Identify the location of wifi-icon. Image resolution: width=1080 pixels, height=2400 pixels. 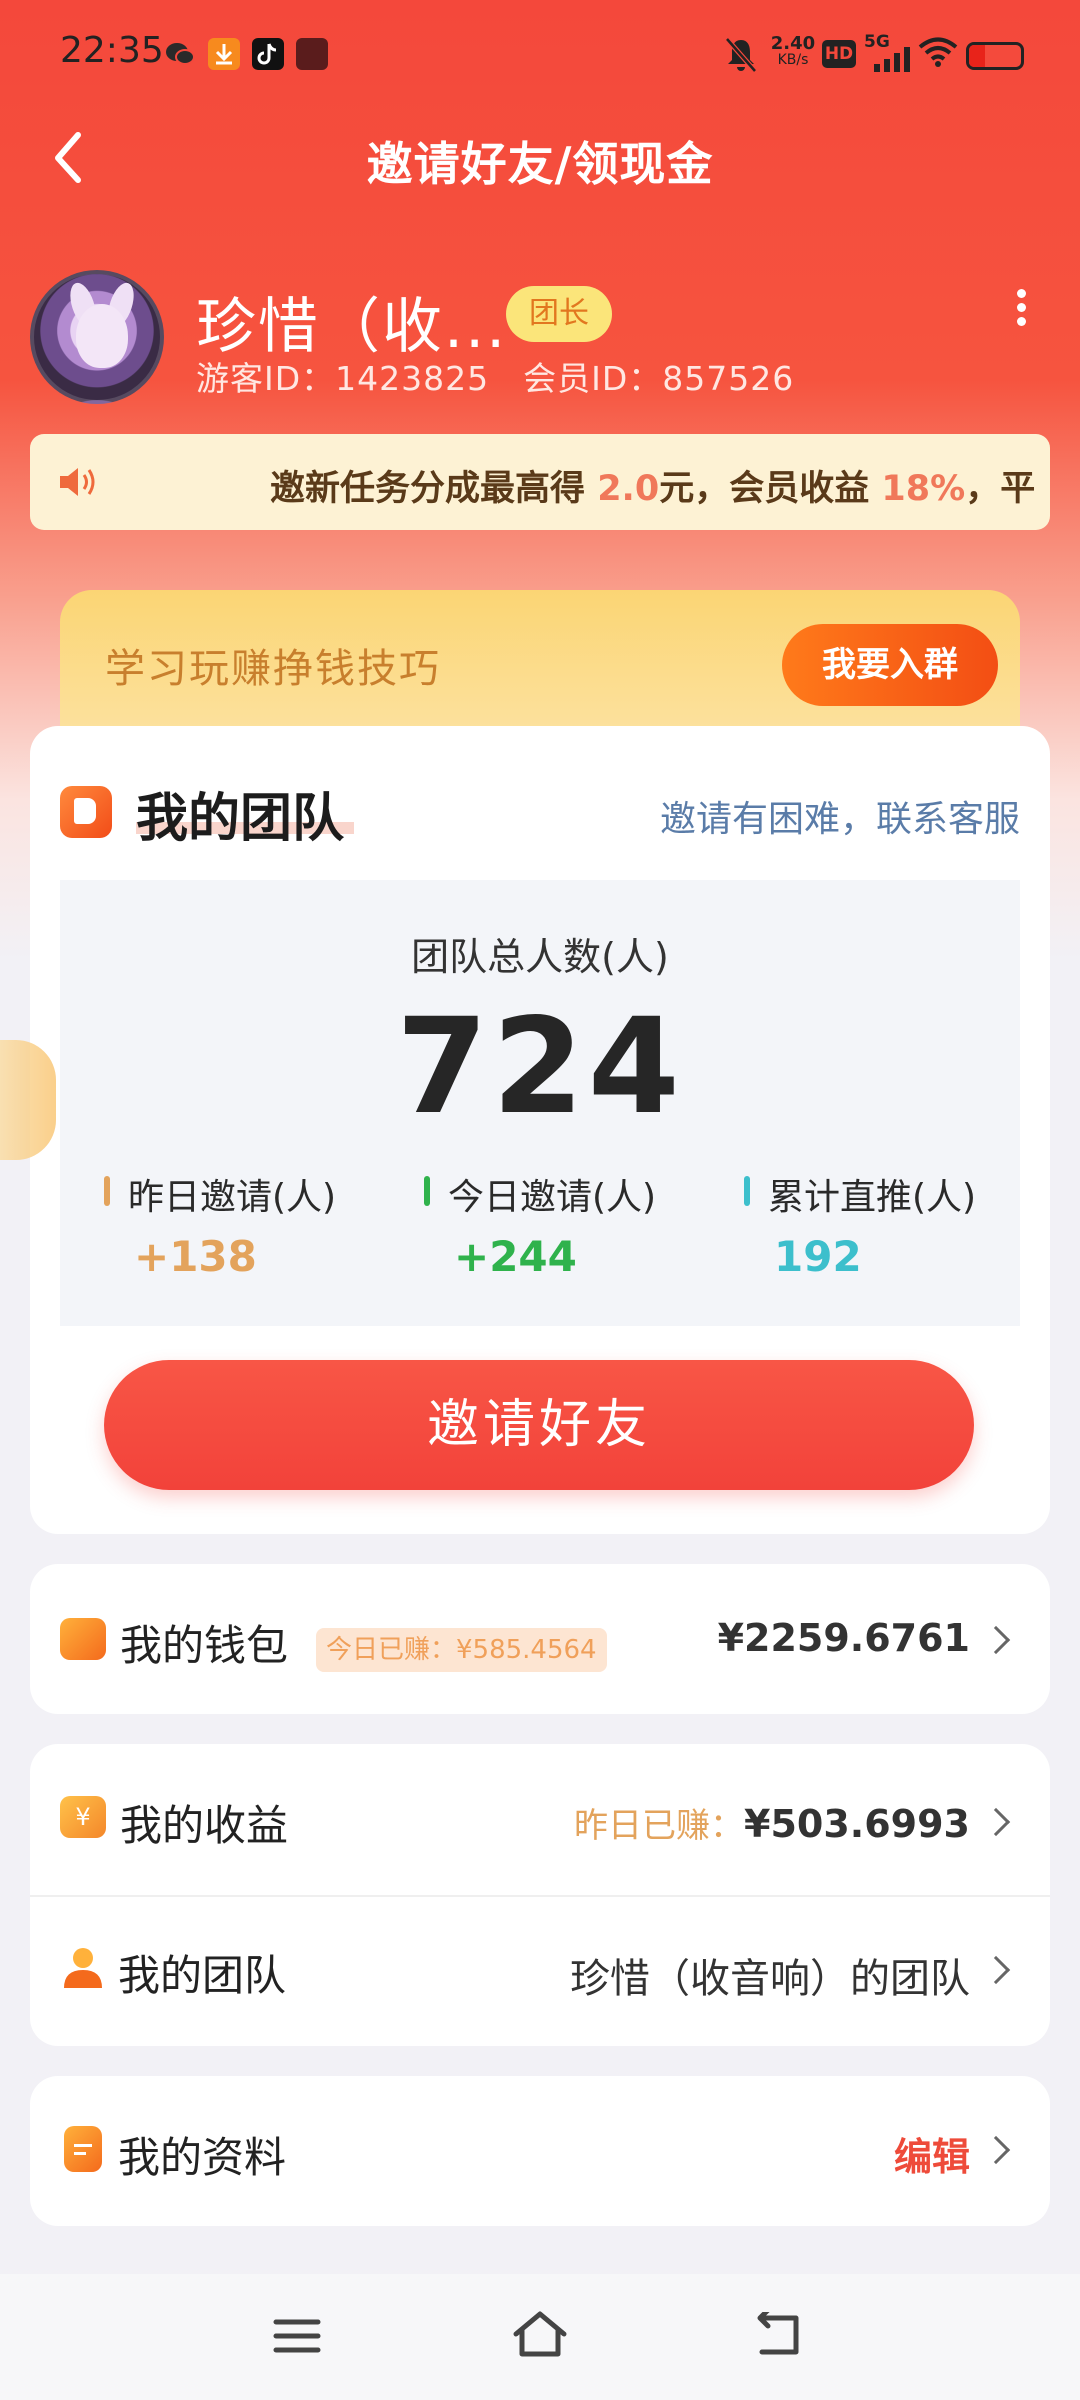
(938, 54).